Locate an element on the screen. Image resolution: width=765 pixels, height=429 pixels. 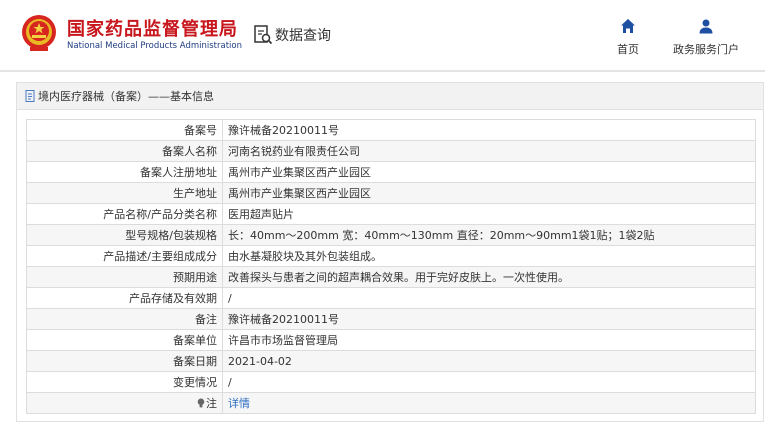
details-link: 详情 is located at coordinates (239, 403).